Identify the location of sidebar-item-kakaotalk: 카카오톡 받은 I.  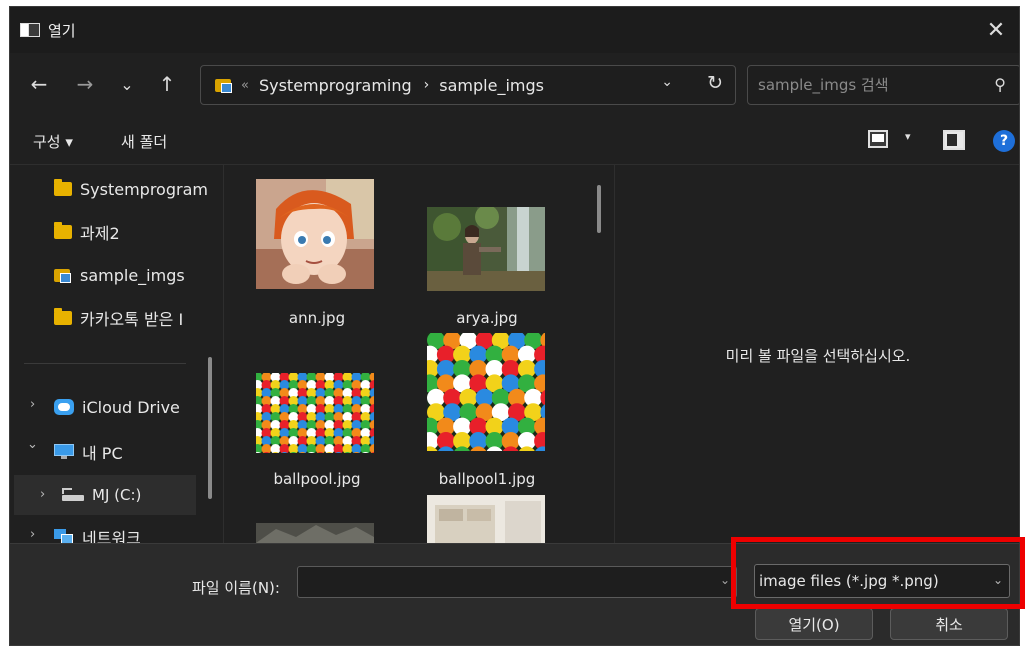
(129, 318).